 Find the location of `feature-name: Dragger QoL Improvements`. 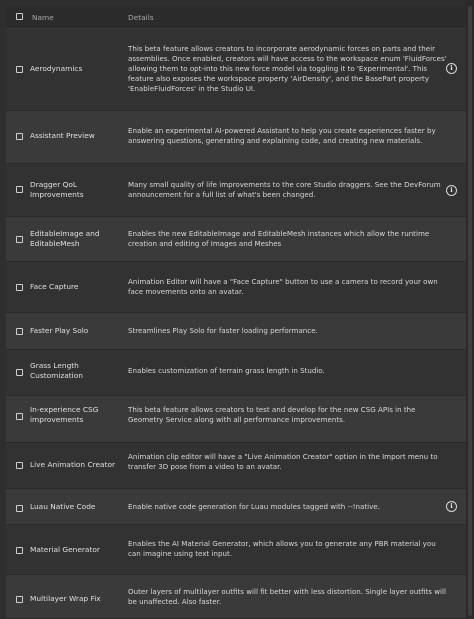

feature-name: Dragger QoL Improvements is located at coordinates (57, 189).